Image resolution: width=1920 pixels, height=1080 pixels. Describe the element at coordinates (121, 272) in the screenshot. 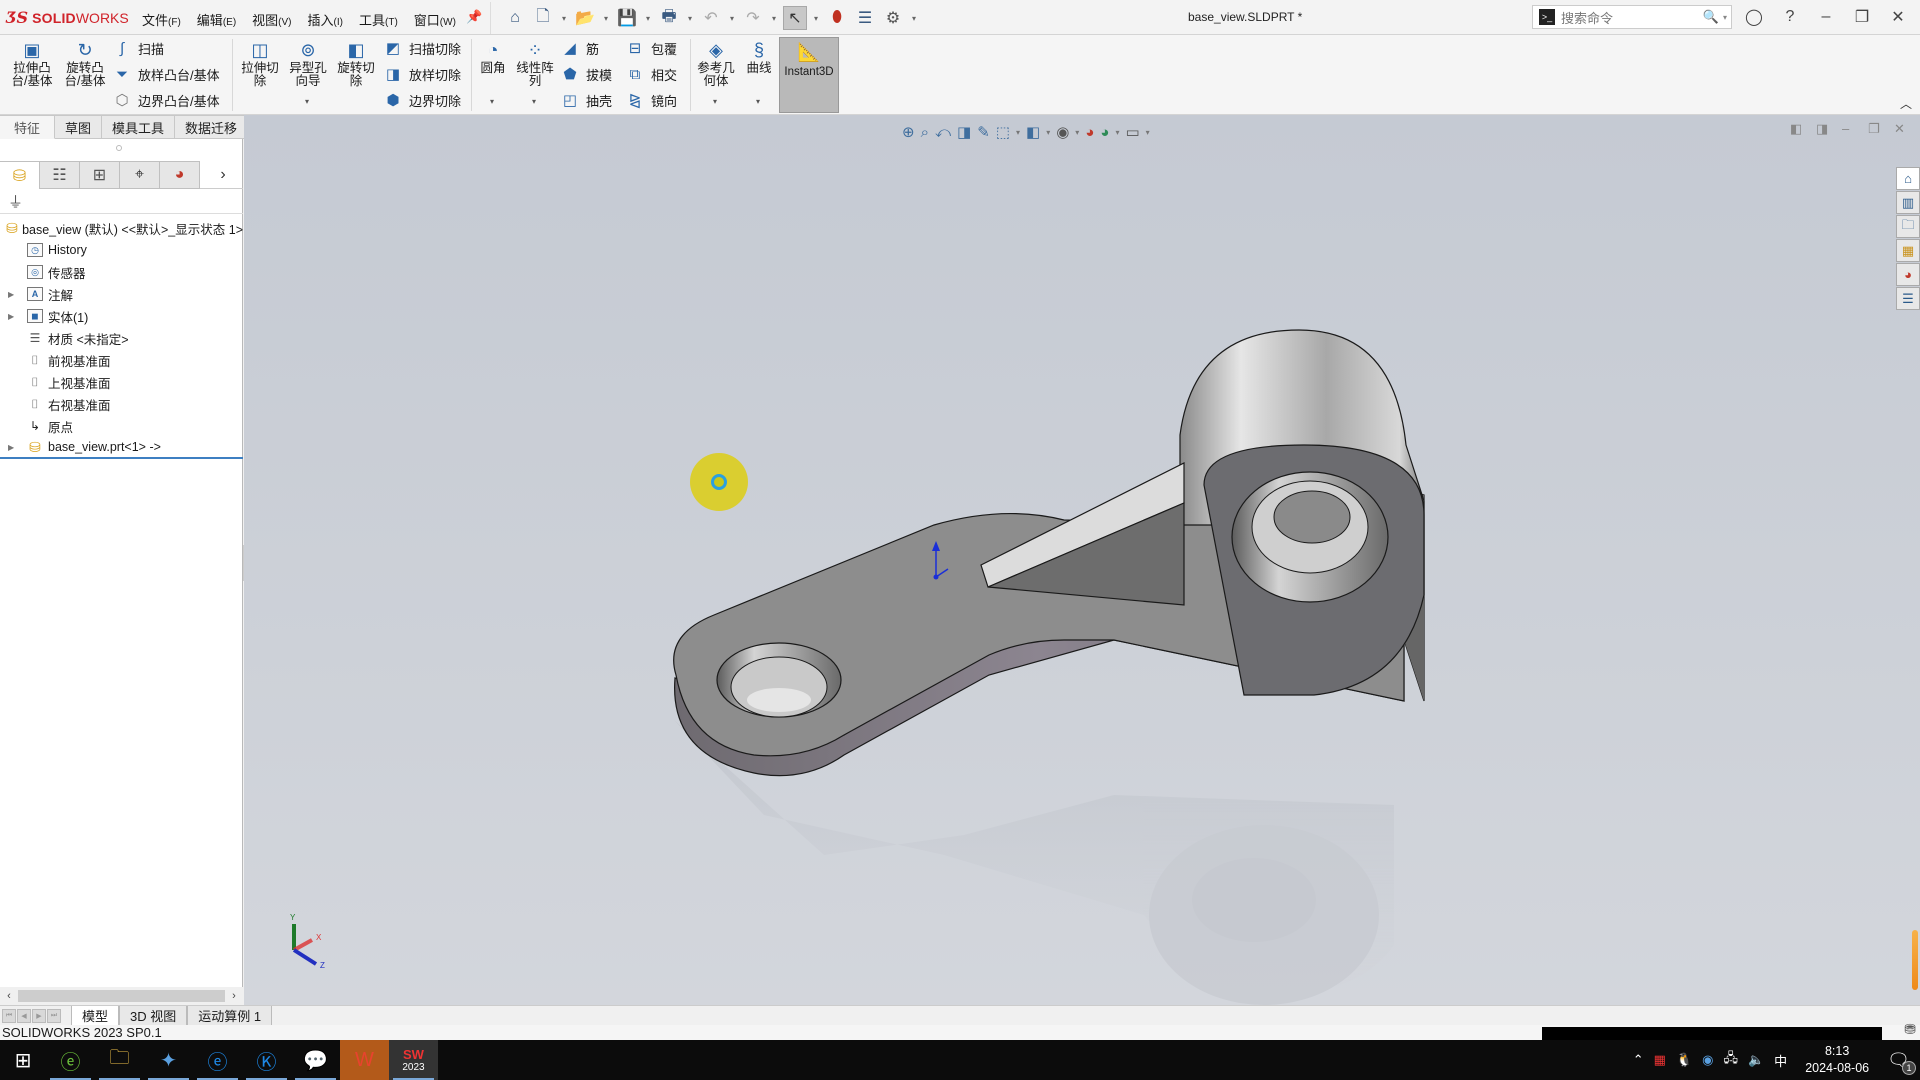

I see `tree-item-sensors: ◎ 传感器` at that location.